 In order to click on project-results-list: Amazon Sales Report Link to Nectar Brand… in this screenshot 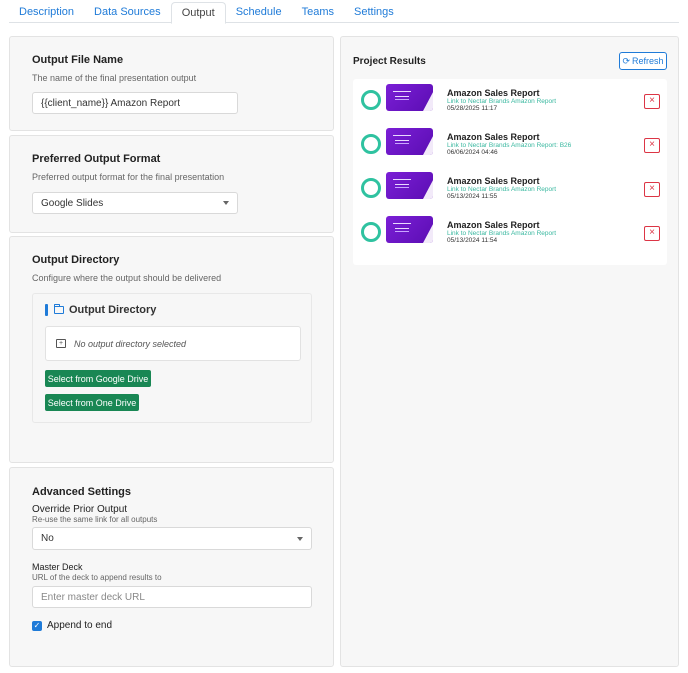, I will do `click(510, 172)`.